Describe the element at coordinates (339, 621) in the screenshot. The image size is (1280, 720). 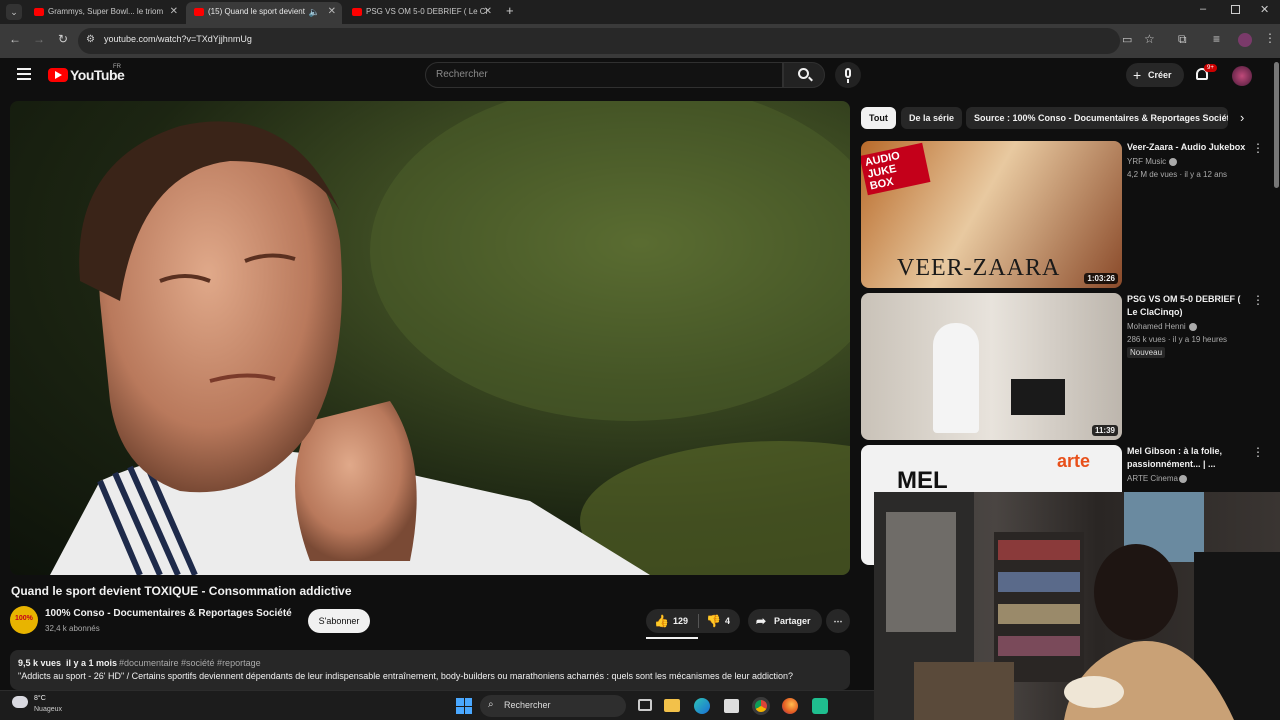
I see `subscribe-button: S'abonner` at that location.